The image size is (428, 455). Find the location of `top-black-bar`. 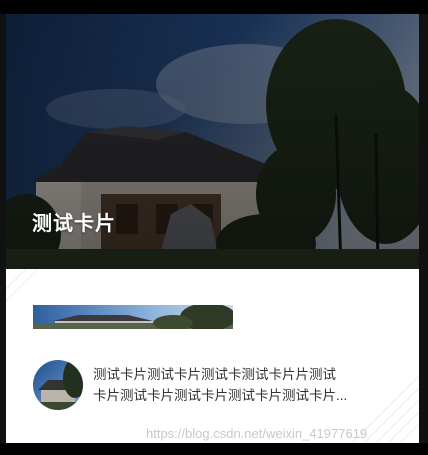

top-black-bar is located at coordinates (214, 7).